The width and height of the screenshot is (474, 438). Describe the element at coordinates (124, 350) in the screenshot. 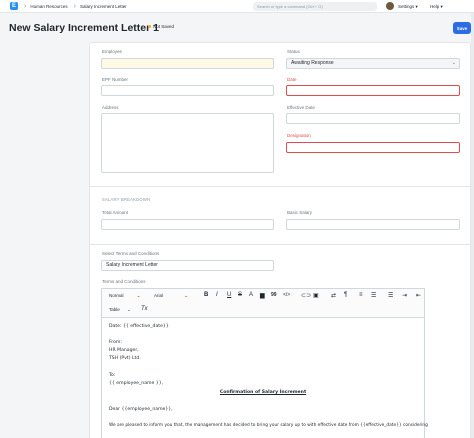

I see `editor-line: HR Manager,` at that location.